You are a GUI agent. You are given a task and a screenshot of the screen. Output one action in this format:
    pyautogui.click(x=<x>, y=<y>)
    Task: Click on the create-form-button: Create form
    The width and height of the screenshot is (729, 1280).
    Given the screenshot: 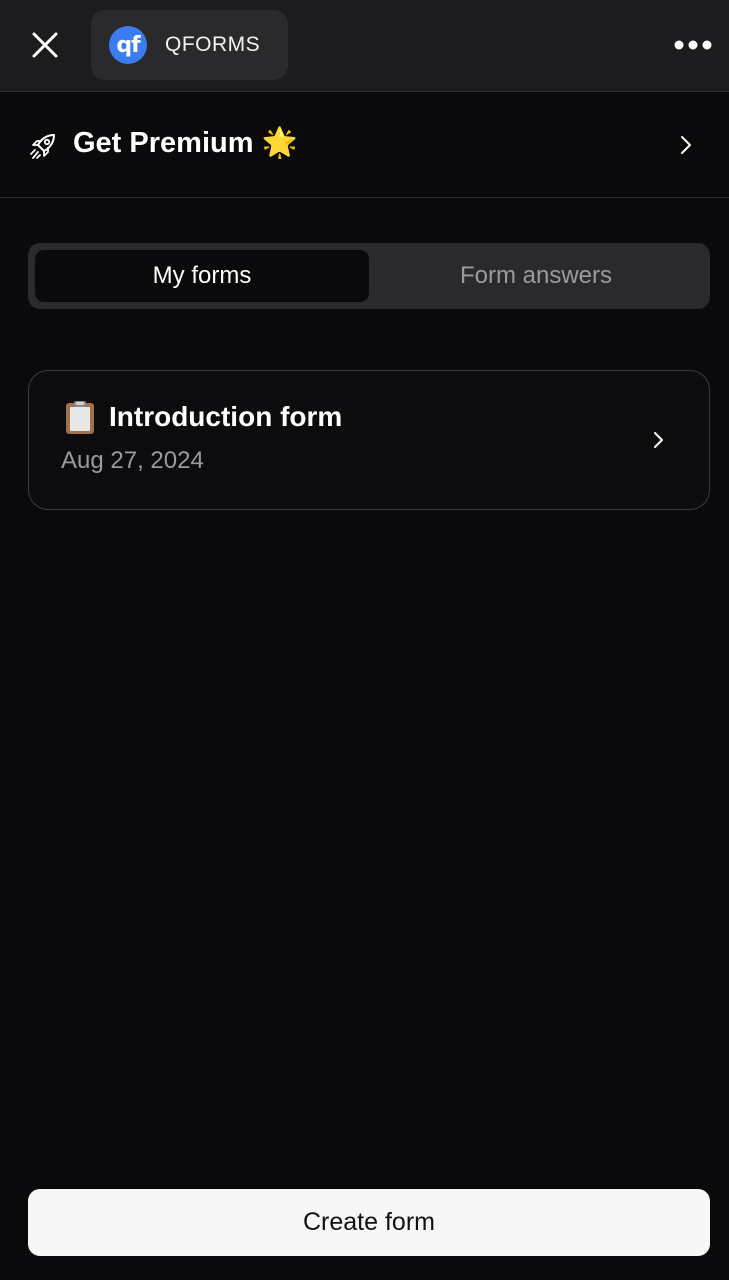 What is the action you would take?
    pyautogui.click(x=369, y=1222)
    